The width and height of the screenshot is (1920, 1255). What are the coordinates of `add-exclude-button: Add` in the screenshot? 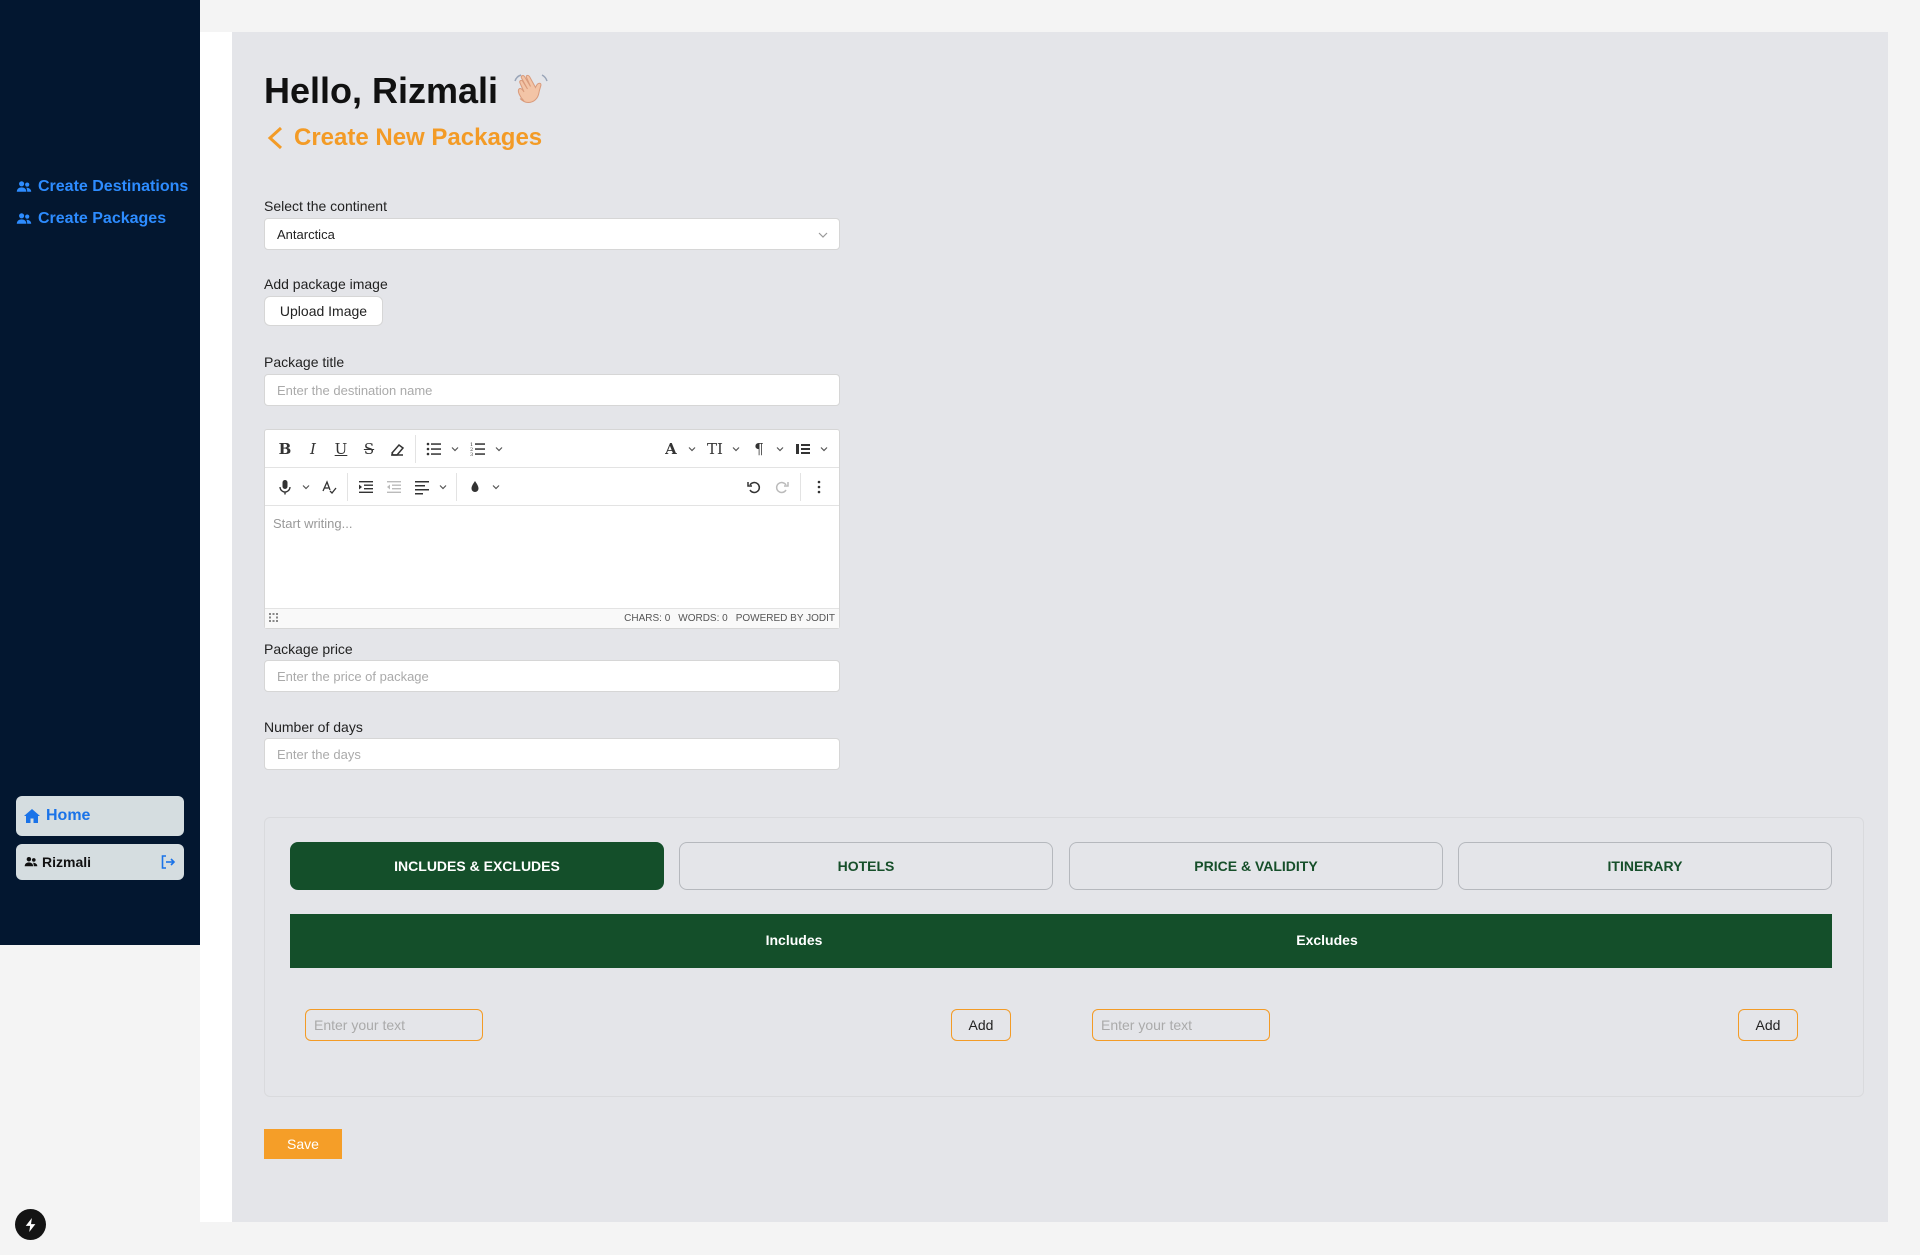 It's located at (1768, 1025).